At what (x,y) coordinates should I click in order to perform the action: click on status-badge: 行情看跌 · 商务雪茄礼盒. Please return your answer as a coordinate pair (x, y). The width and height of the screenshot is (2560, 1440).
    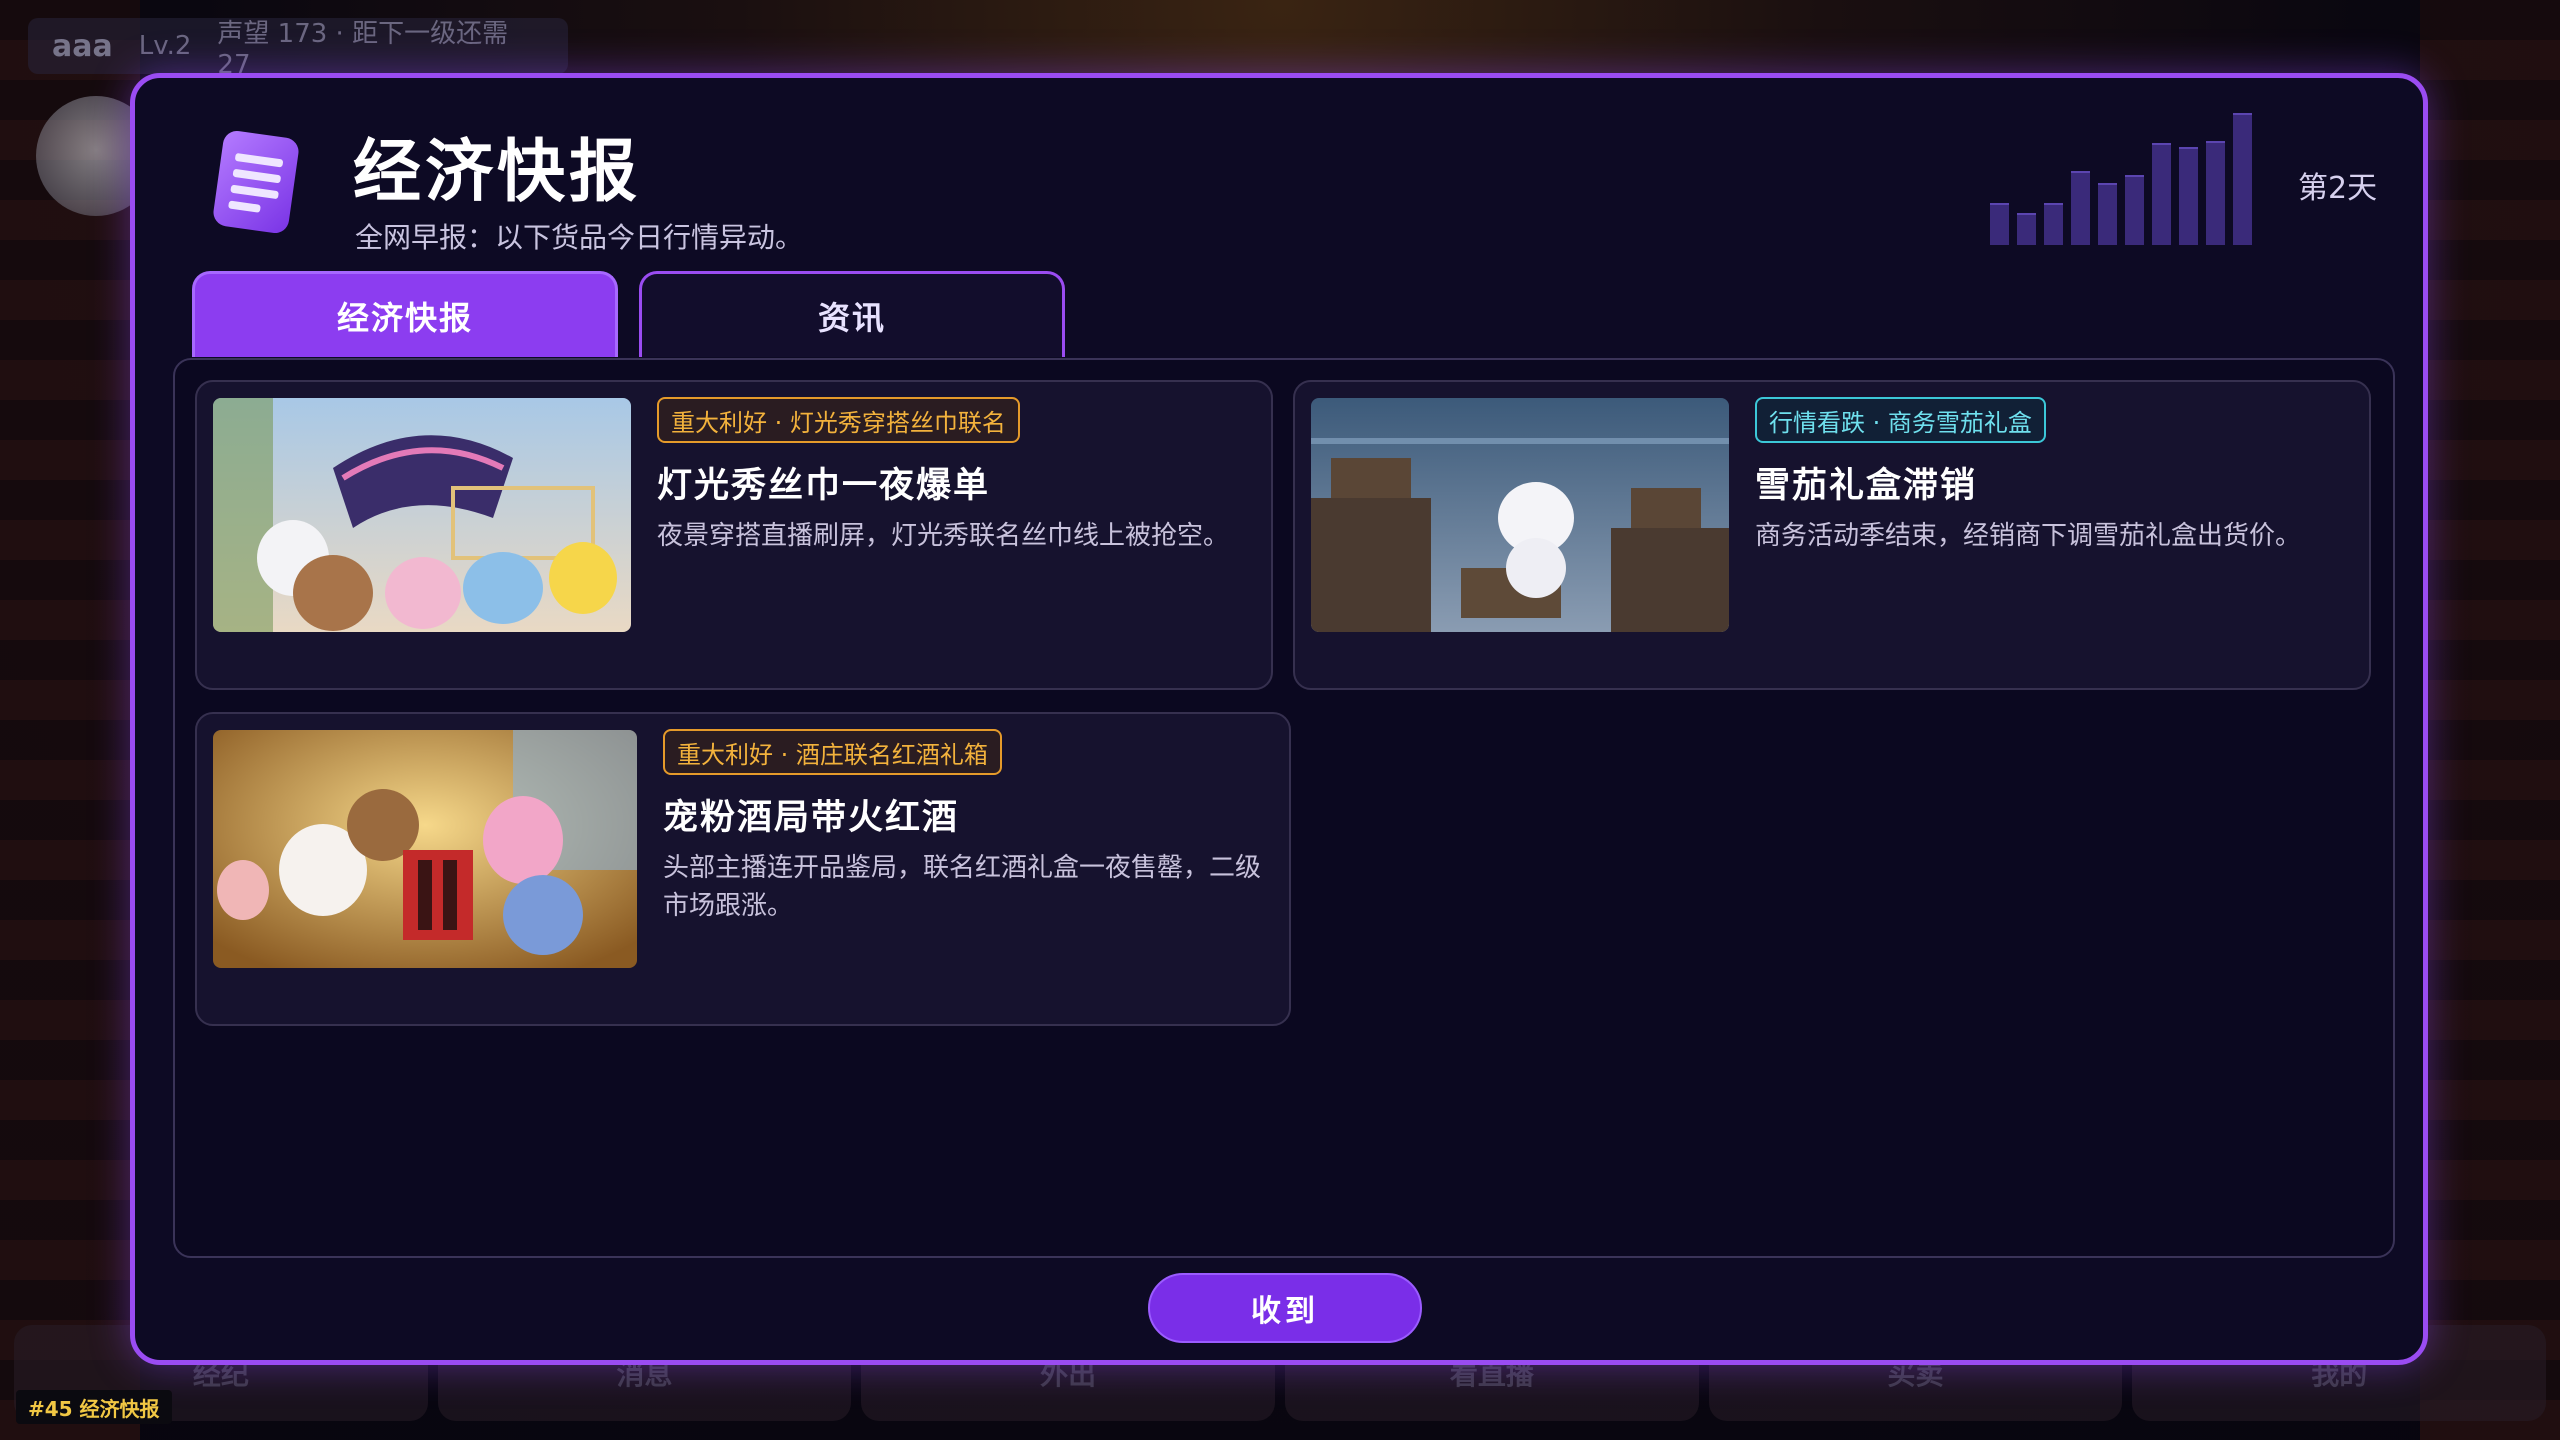
    Looking at the image, I should click on (1900, 420).